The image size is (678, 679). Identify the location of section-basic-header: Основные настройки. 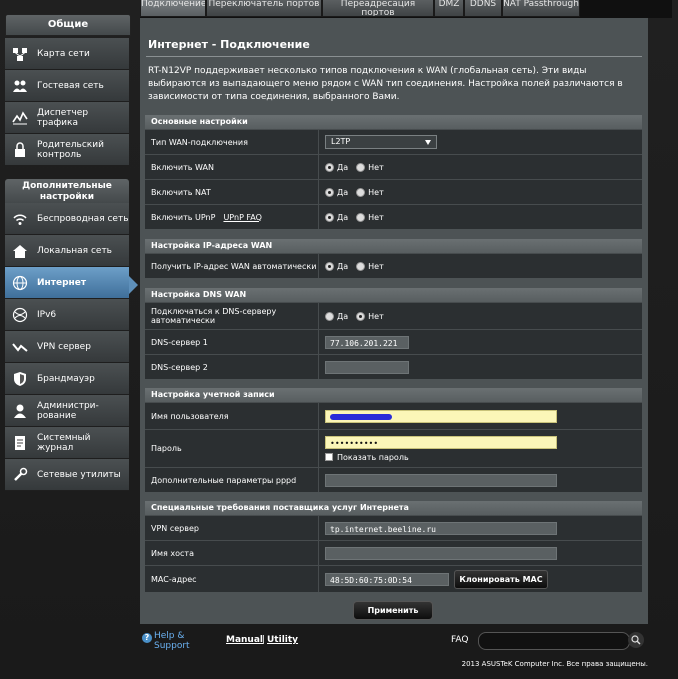
(393, 122).